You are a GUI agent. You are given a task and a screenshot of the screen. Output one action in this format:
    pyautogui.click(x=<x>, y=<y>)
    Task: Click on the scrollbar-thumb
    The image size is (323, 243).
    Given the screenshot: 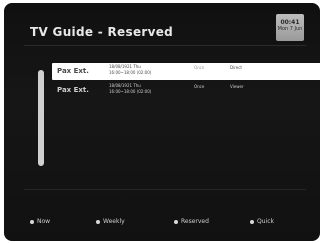 What is the action you would take?
    pyautogui.click(x=41, y=118)
    